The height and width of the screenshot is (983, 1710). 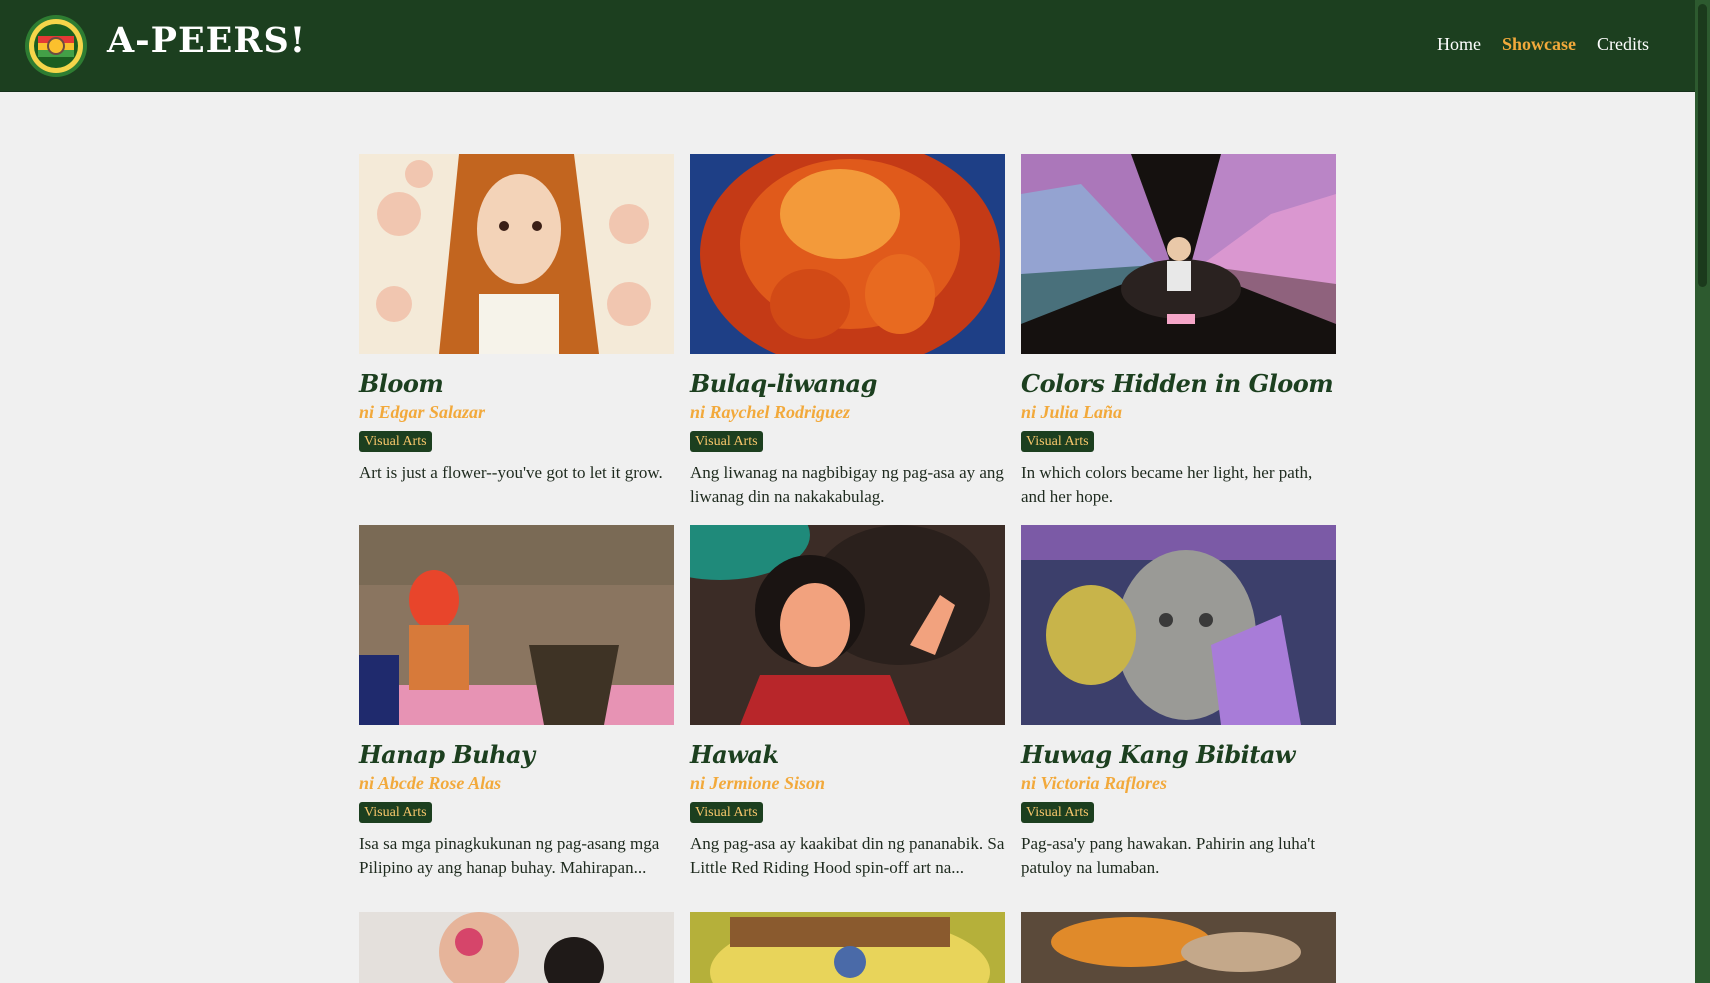 What do you see at coordinates (422, 412) in the screenshot?
I see `artwork-author: ni Edgar Salazar` at bounding box center [422, 412].